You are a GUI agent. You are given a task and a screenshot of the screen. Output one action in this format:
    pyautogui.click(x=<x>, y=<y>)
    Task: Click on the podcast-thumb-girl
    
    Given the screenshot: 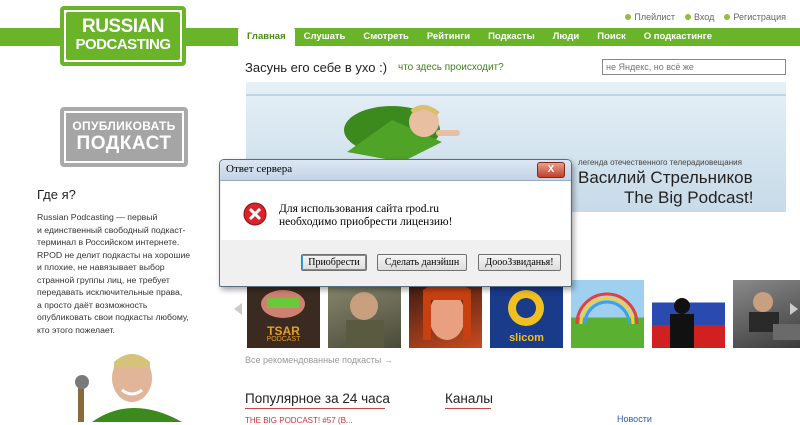 What is the action you would take?
    pyautogui.click(x=445, y=314)
    